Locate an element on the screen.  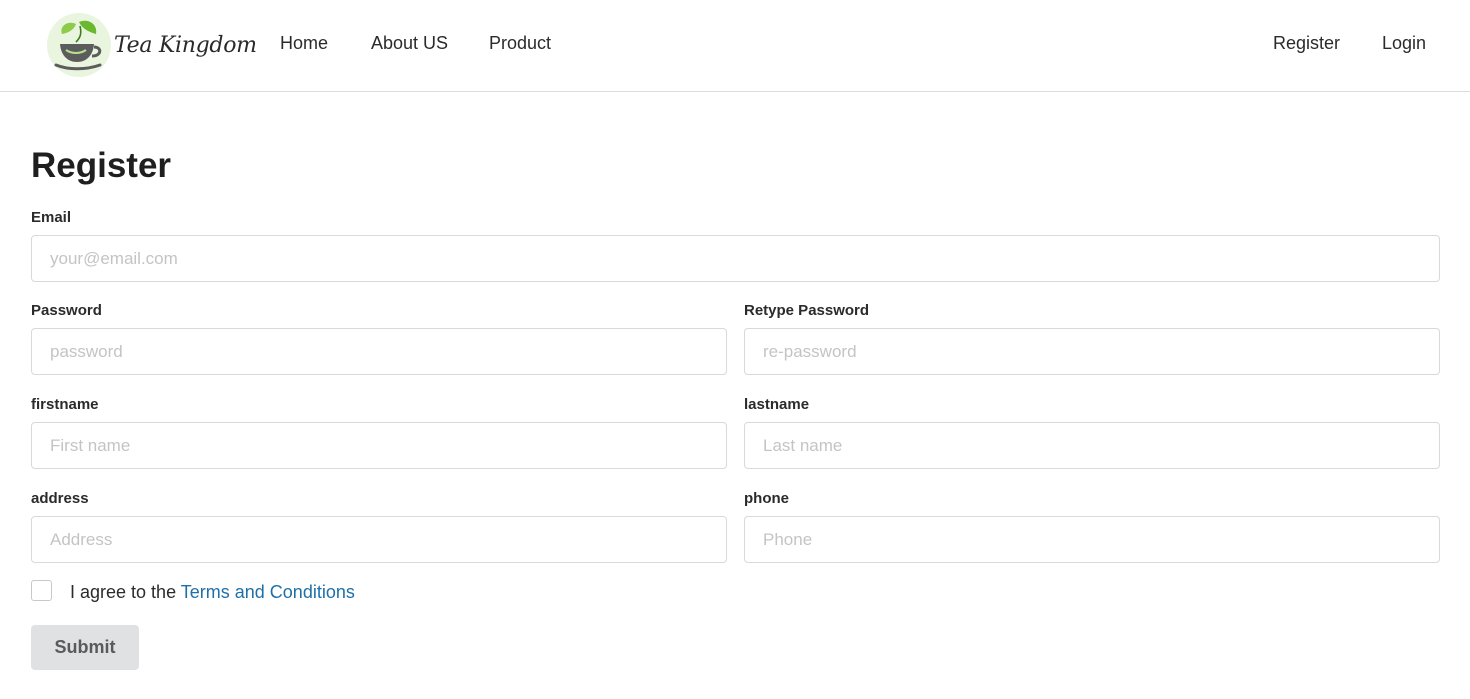
teacup-leaf-logo-icon is located at coordinates (79, 45).